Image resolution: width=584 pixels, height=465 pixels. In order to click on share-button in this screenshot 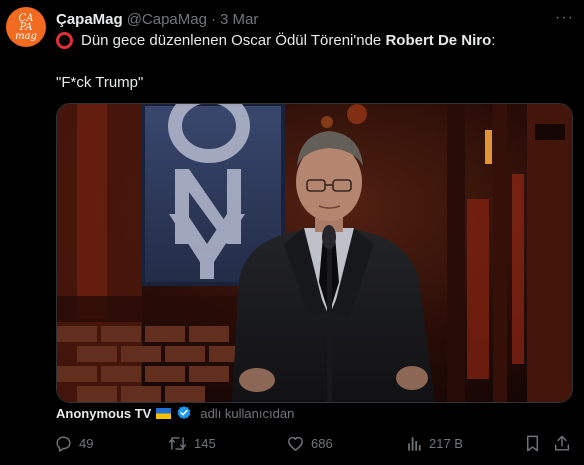, I will do `click(562, 443)`.